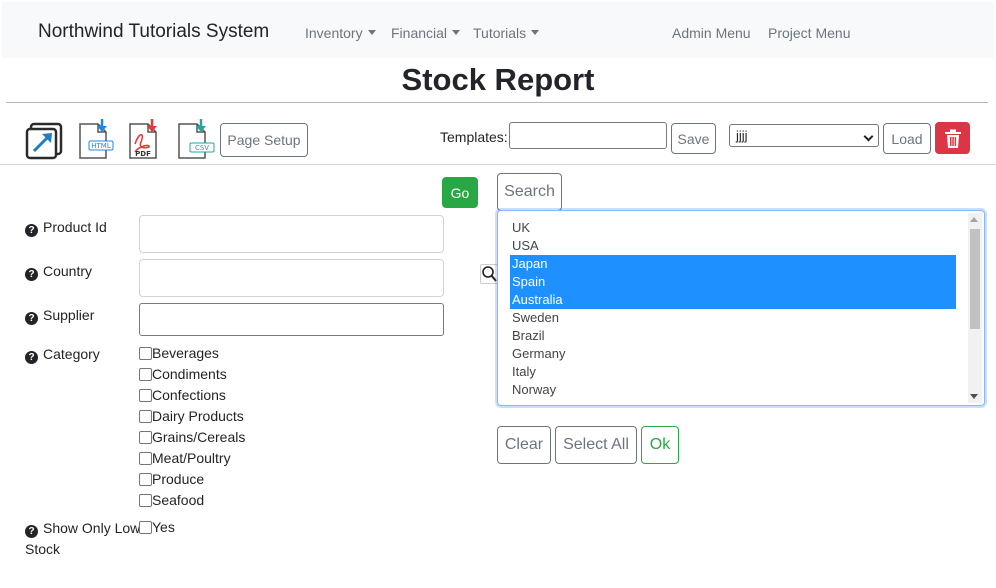  Describe the element at coordinates (596, 445) in the screenshot. I see `select-all-button: Select All` at that location.